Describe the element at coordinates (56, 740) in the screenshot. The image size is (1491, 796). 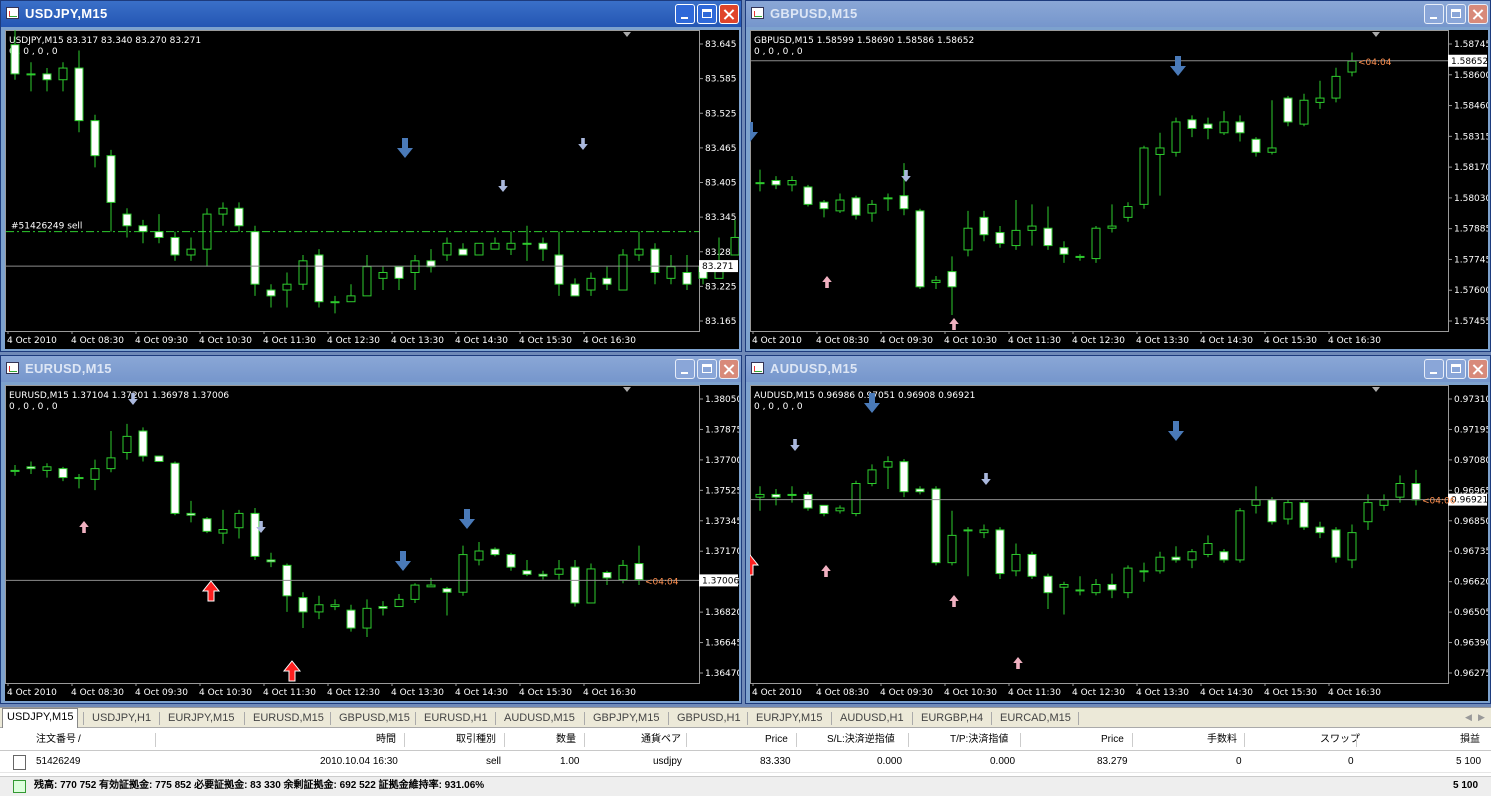
I see `col-order-number: 注文番号` at that location.